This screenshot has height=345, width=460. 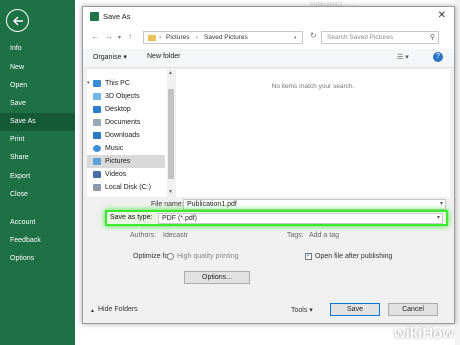 I want to click on backstage-item-account: Account, so click(x=37, y=223).